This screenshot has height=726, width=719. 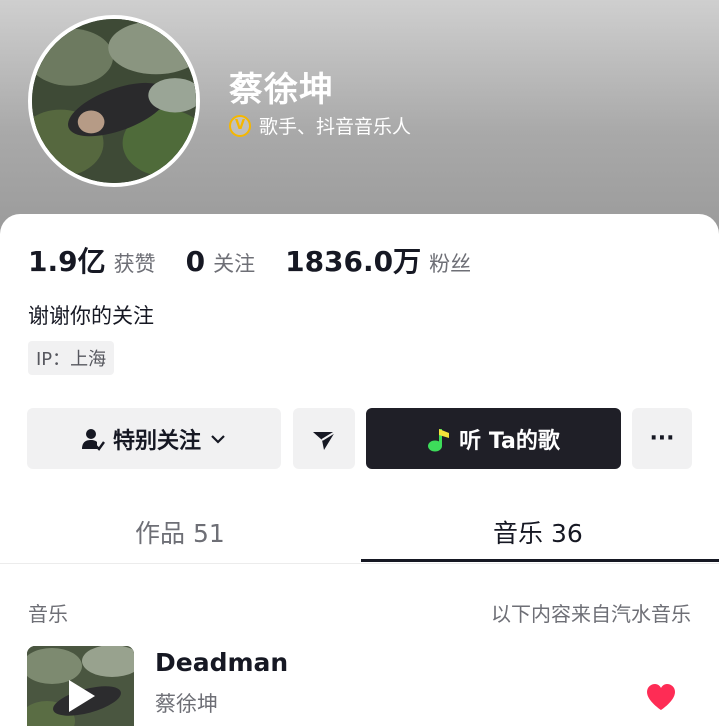 I want to click on content-tabs: 作品 51 音乐 36, so click(x=359, y=532).